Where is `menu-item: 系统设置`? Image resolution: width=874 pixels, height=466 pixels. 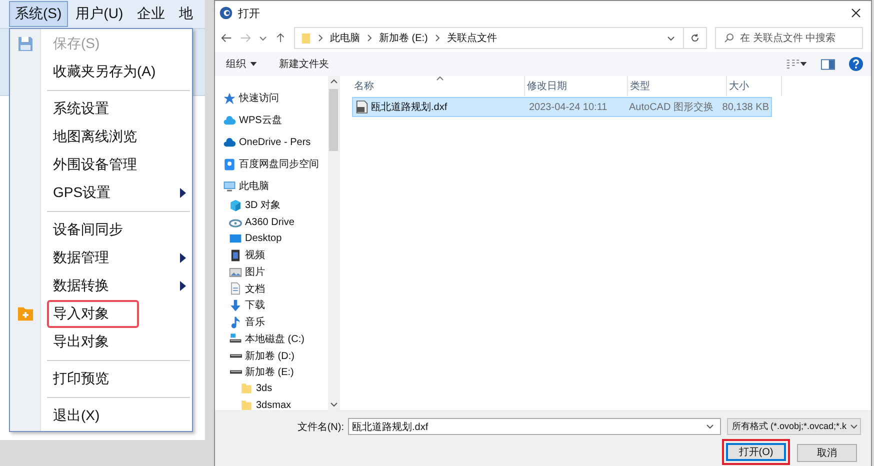 menu-item: 系统设置 is located at coordinates (81, 109).